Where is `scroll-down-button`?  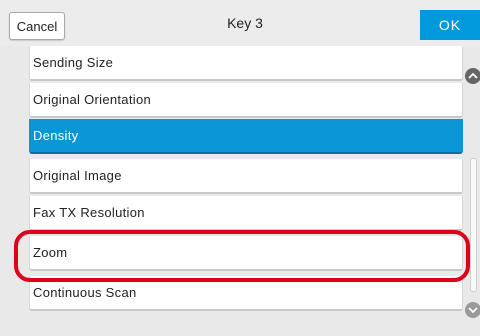 scroll-down-button is located at coordinates (472, 310).